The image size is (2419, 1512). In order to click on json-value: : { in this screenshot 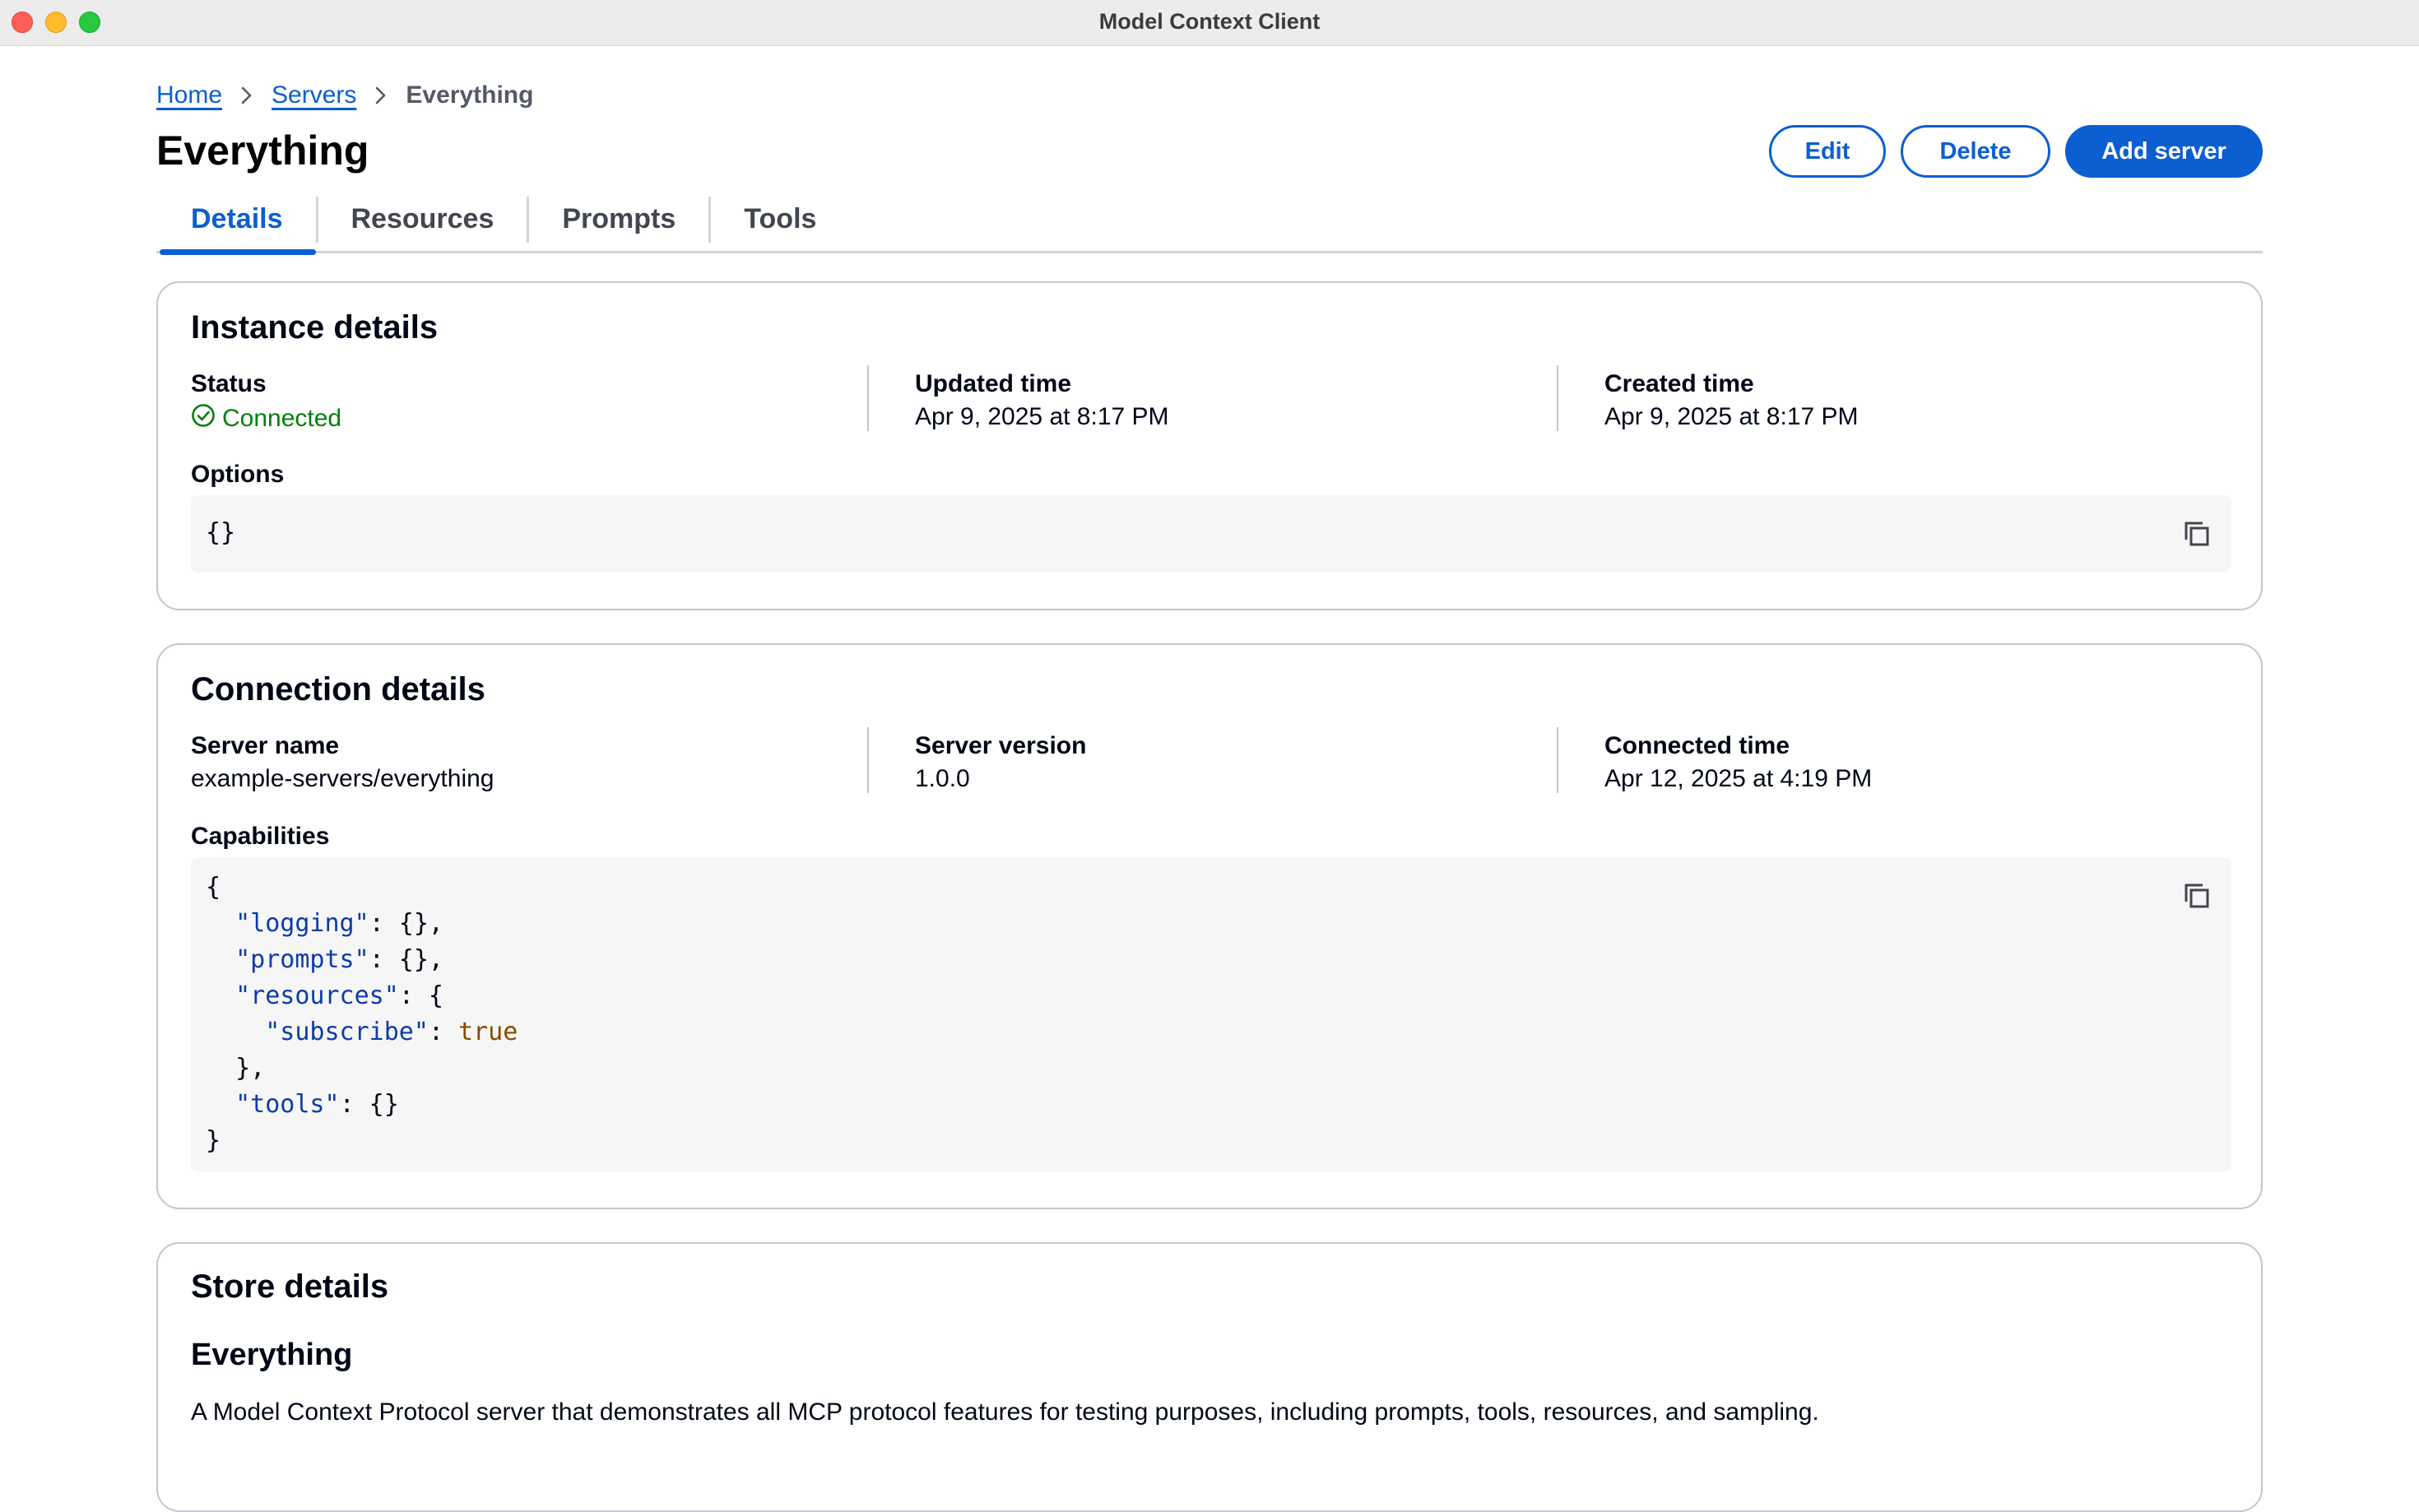, I will do `click(421, 995)`.